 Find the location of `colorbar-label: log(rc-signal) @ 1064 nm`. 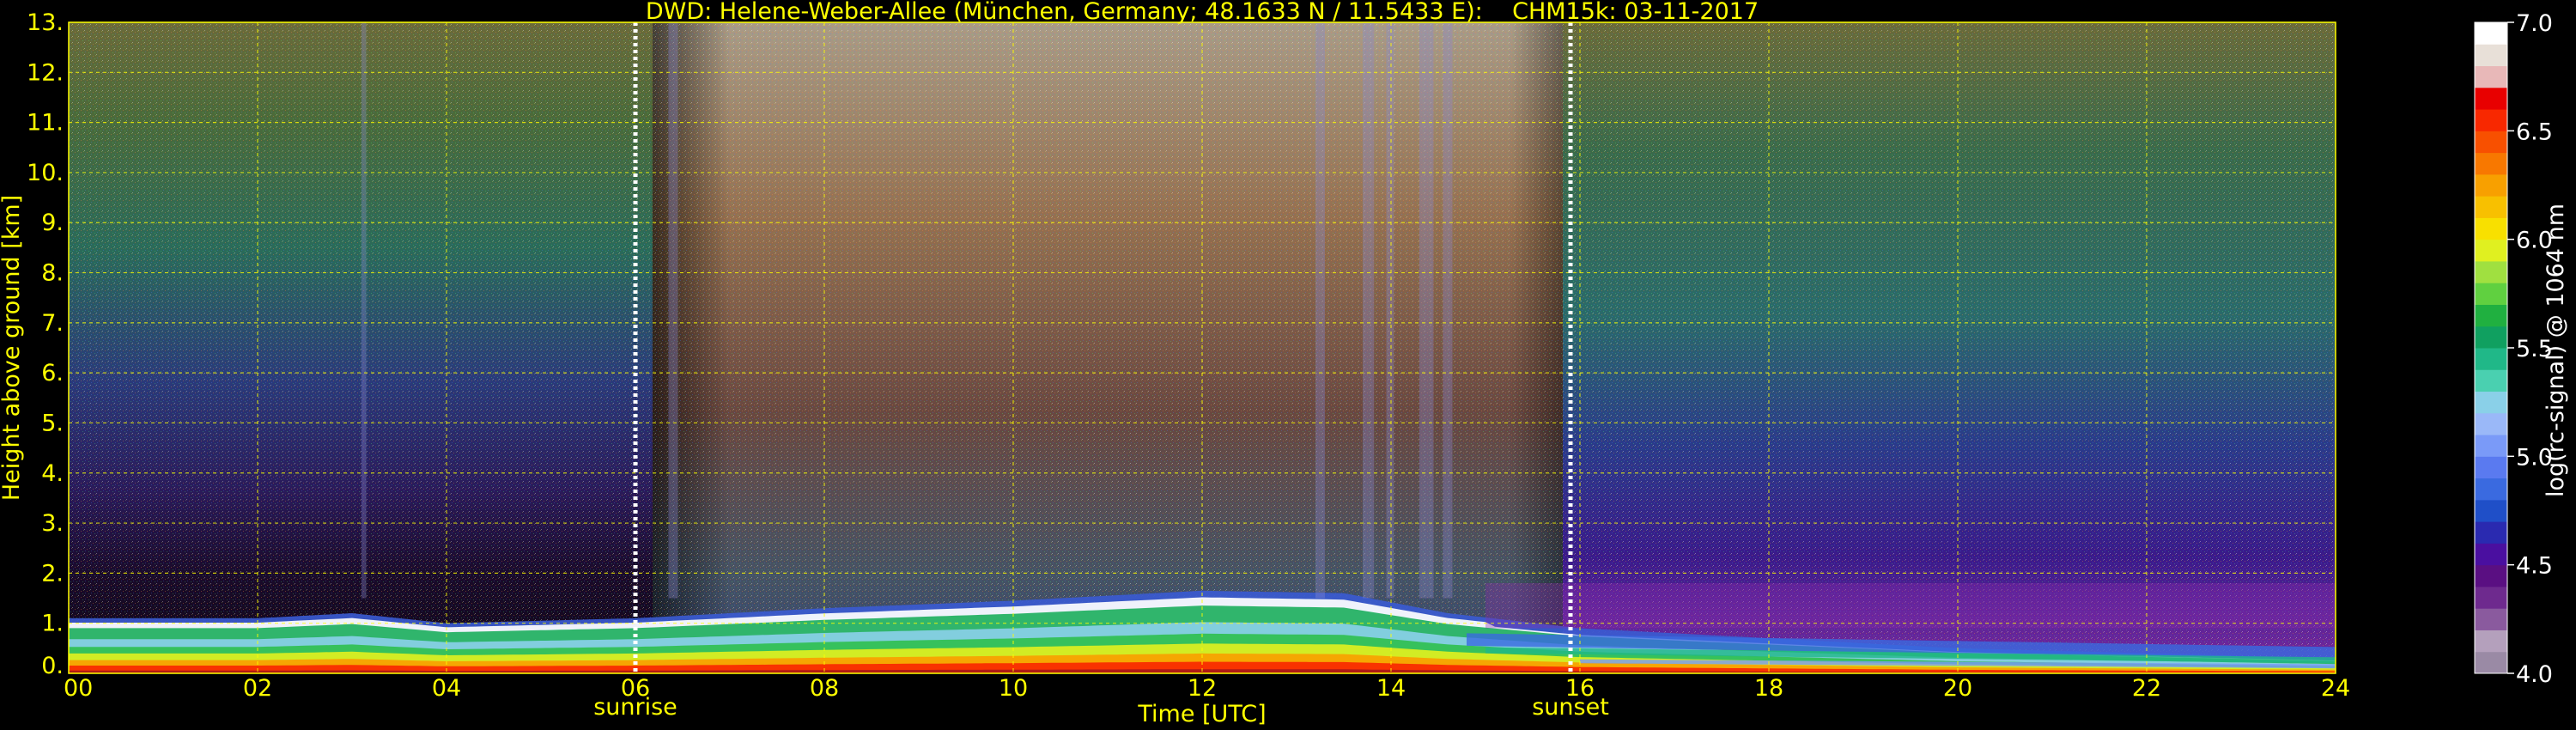

colorbar-label: log(rc-signal) @ 1064 nm is located at coordinates (2556, 350).